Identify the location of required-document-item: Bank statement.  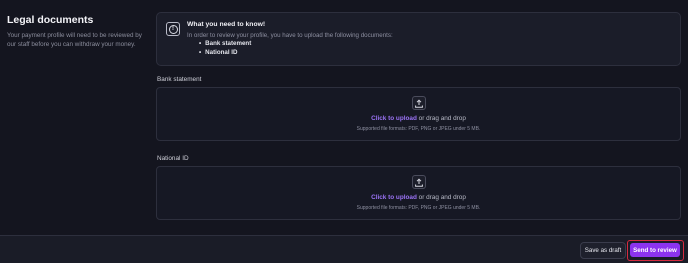
(225, 44).